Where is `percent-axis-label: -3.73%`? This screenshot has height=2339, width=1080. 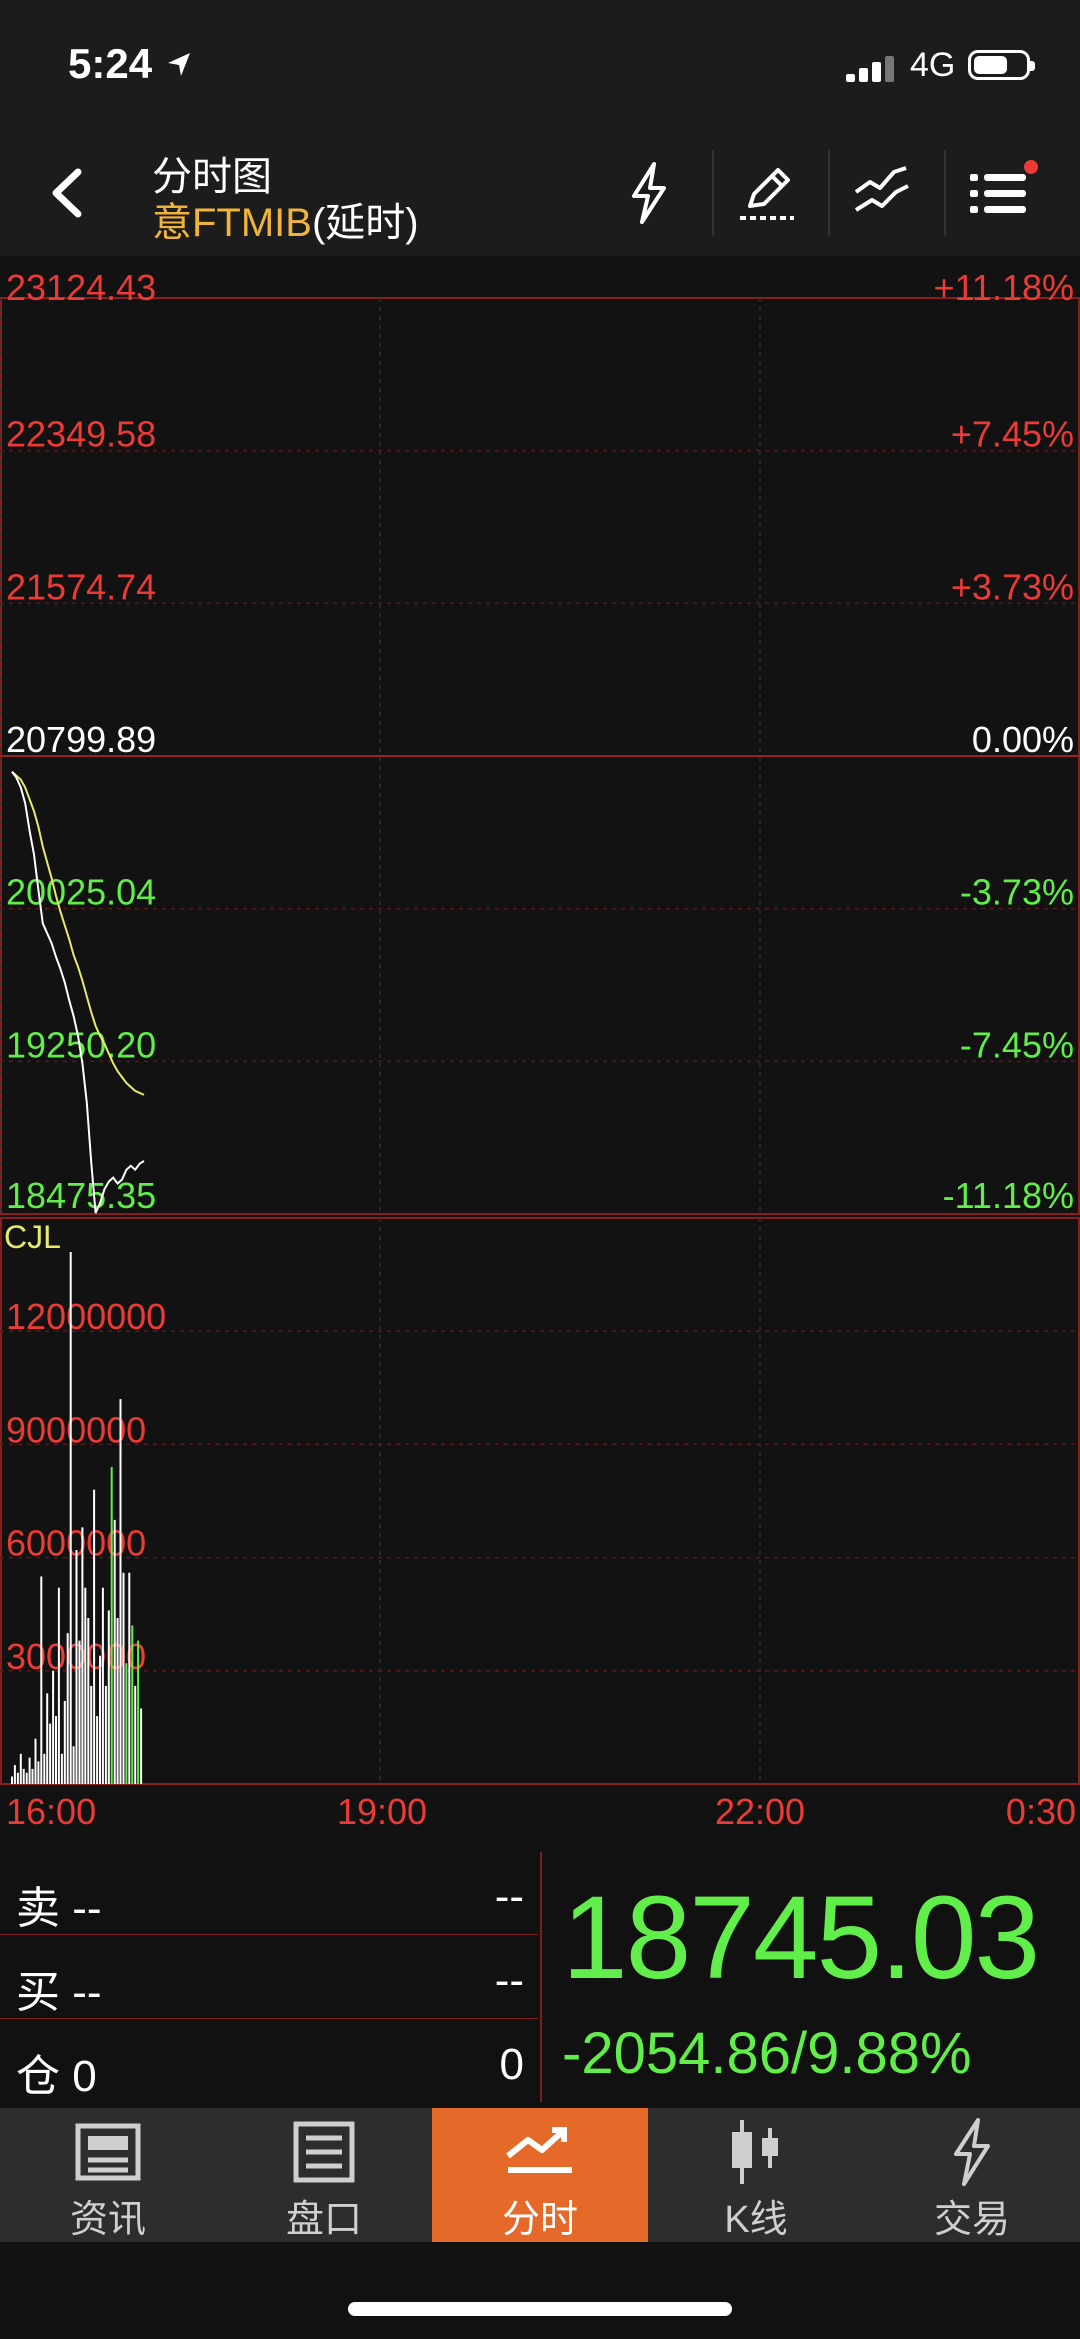
percent-axis-label: -3.73% is located at coordinates (1017, 892).